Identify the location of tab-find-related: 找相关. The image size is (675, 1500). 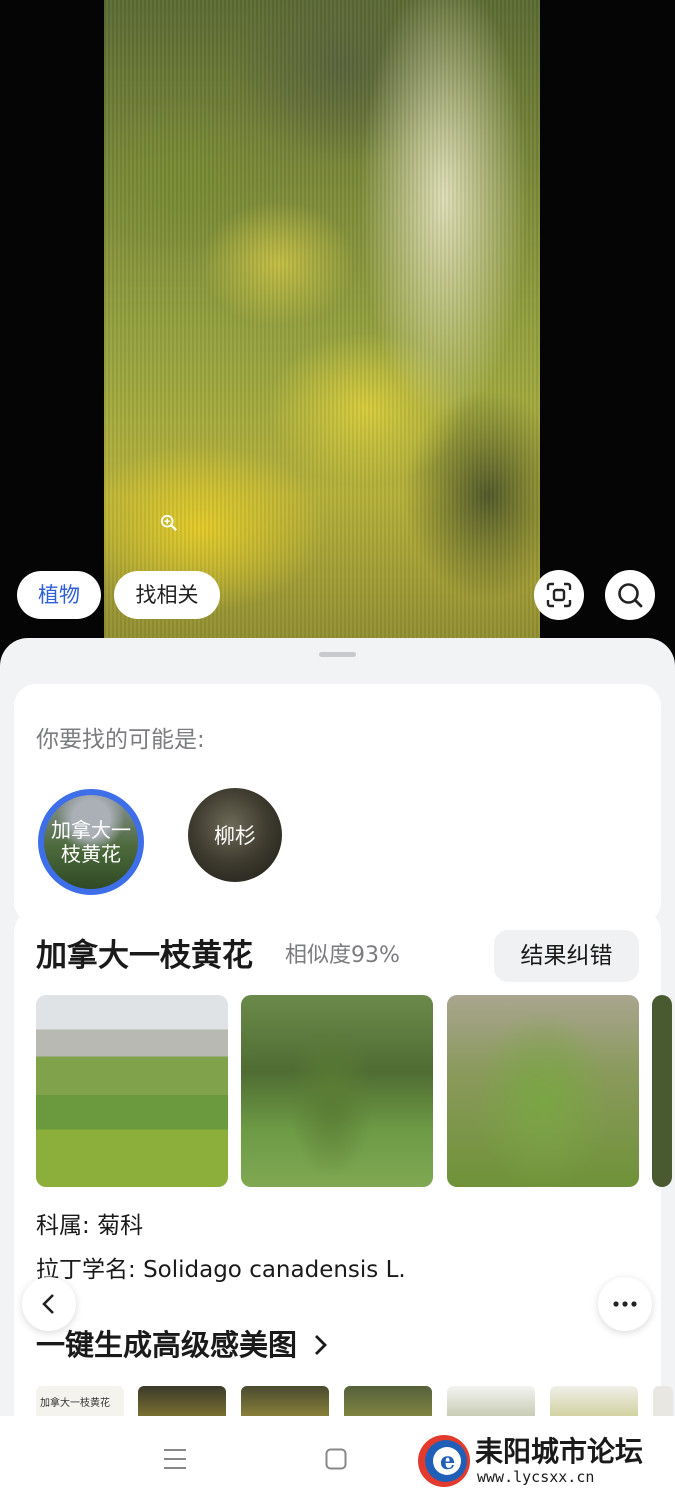
(167, 595).